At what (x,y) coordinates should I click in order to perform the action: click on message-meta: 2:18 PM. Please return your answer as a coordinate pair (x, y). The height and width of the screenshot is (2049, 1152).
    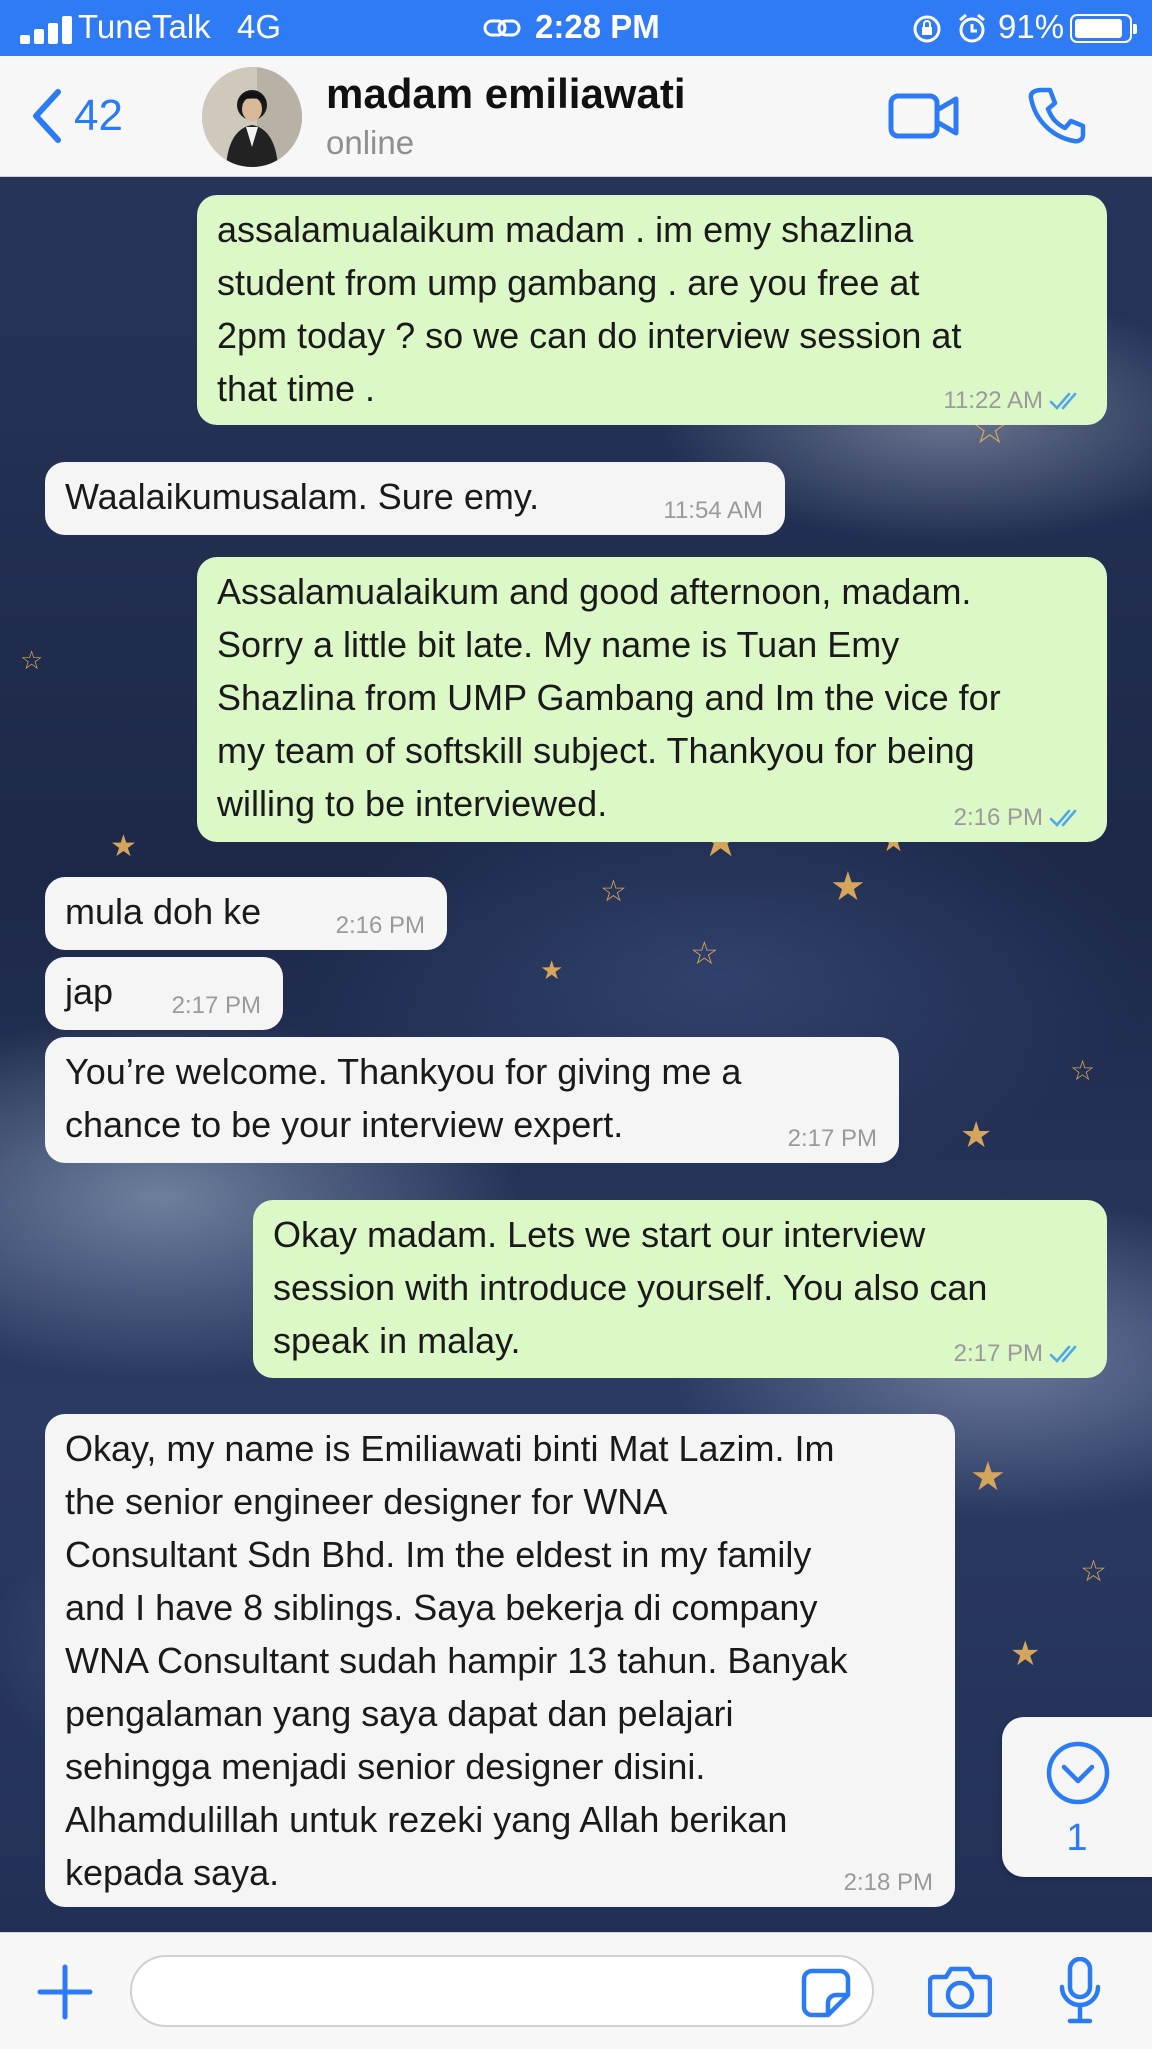
    Looking at the image, I should click on (888, 1883).